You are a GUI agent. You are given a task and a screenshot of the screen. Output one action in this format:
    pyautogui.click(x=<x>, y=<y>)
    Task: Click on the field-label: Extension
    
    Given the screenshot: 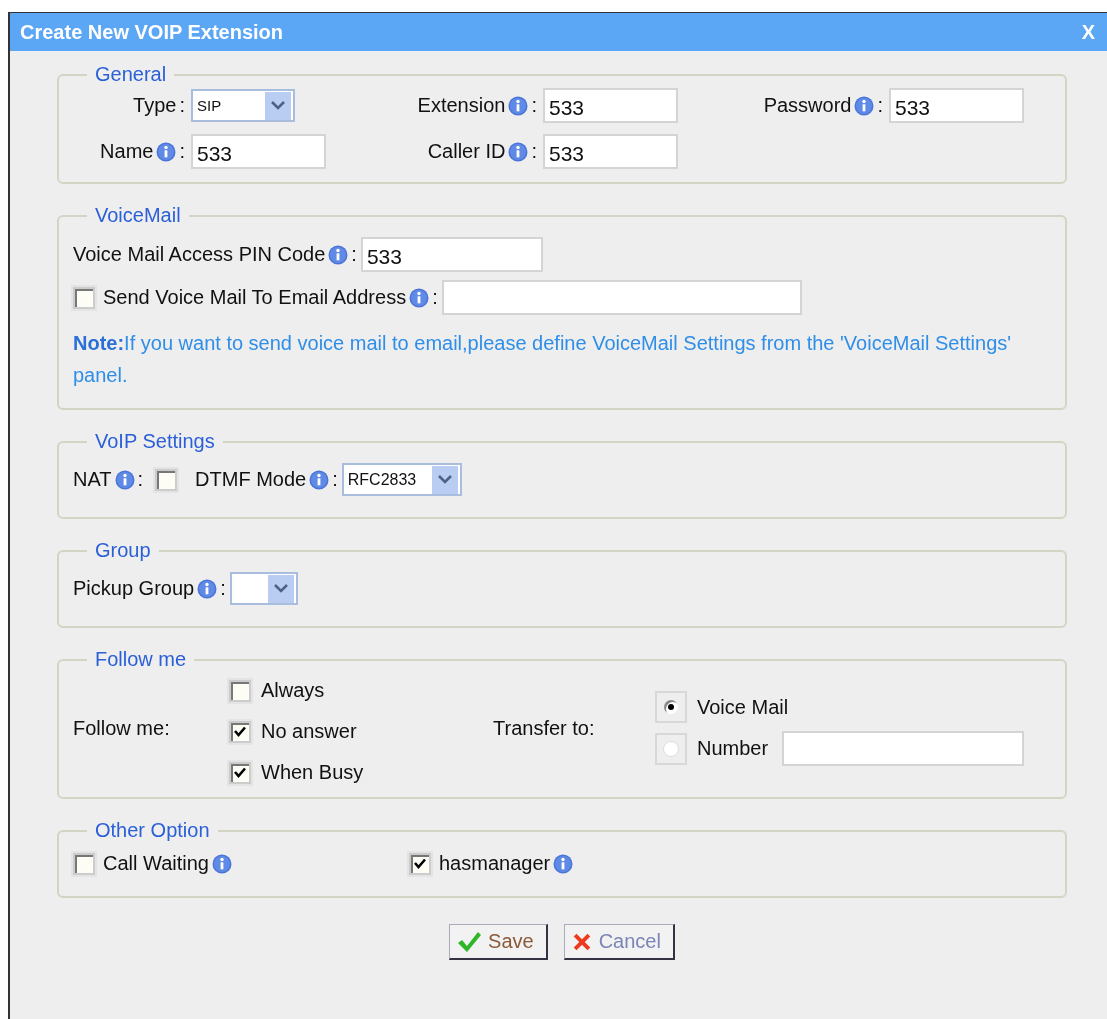 What is the action you would take?
    pyautogui.click(x=461, y=105)
    